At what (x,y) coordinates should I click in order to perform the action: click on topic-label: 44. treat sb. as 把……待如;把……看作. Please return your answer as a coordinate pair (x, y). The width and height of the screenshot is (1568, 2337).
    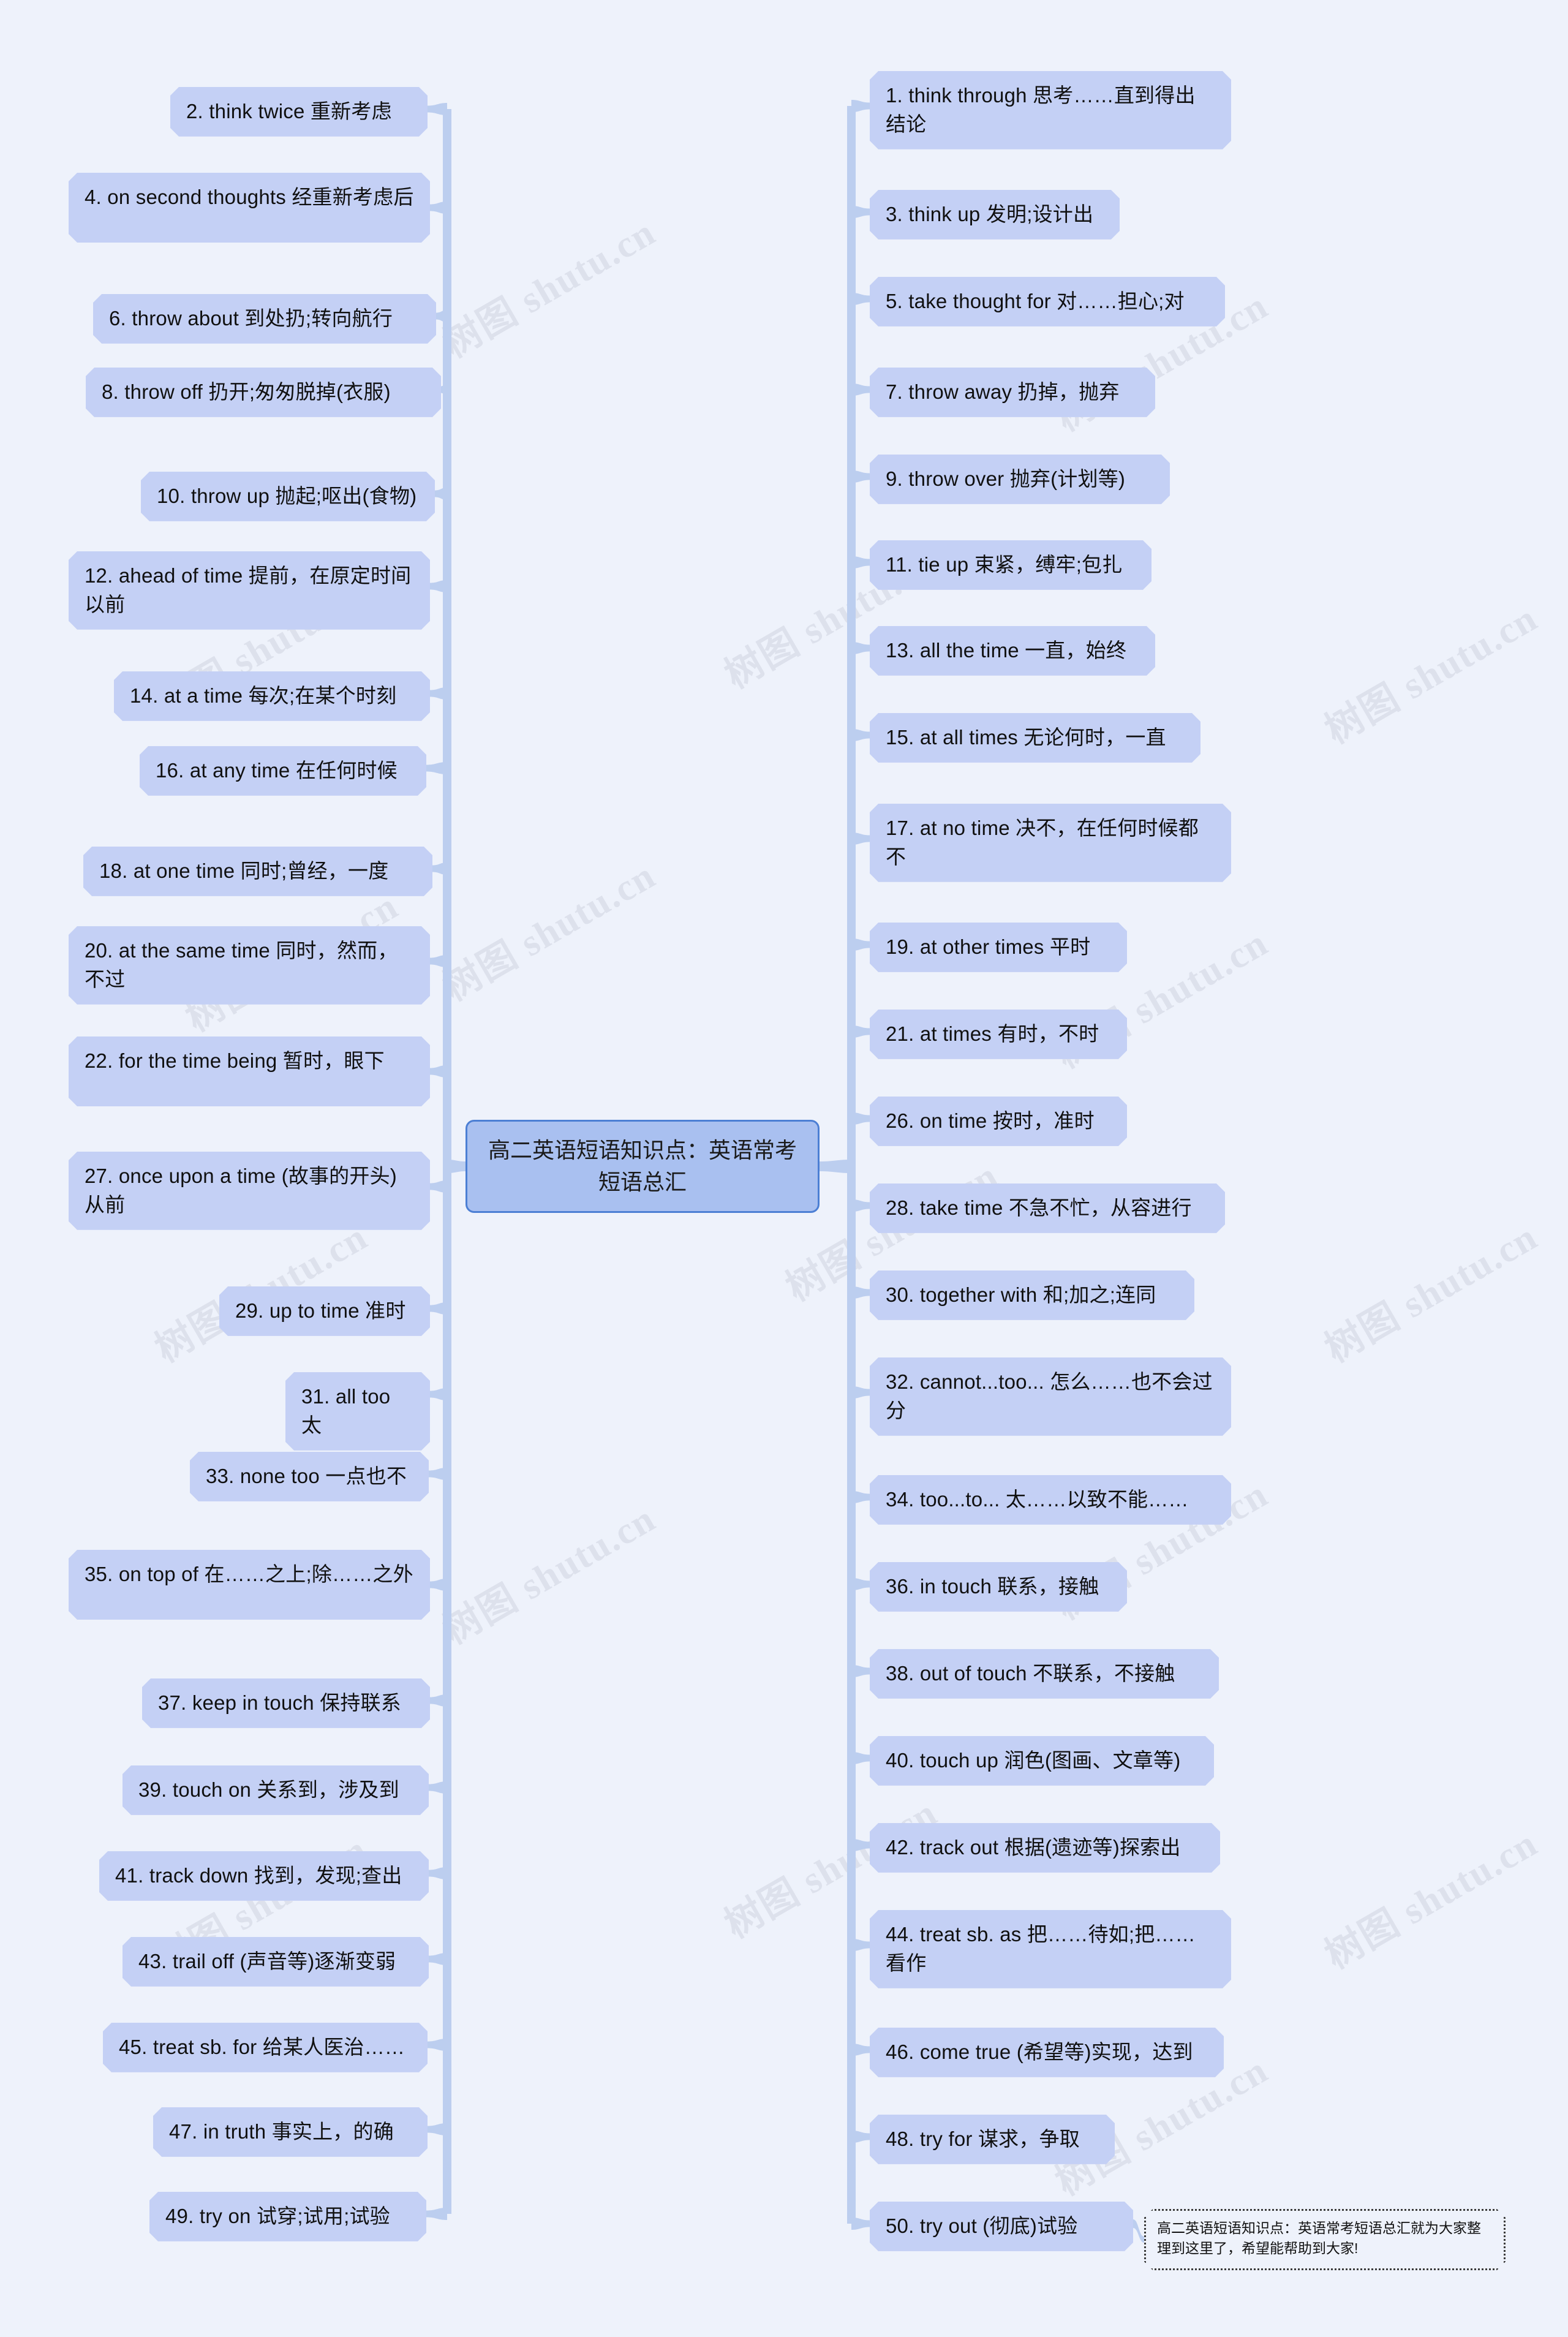
    Looking at the image, I should click on (1041, 1948).